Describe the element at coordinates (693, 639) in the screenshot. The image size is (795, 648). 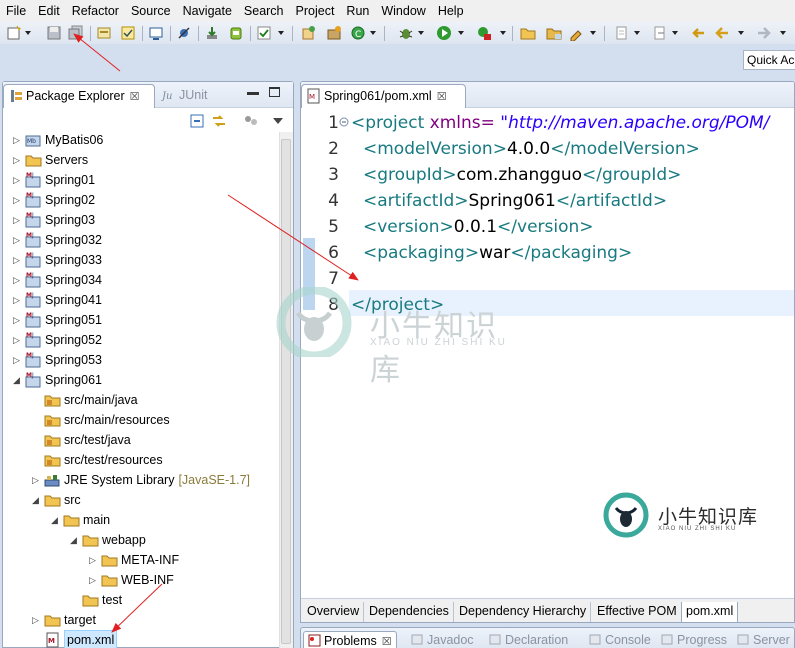
I see `bottom-tab-progress: Progress` at that location.